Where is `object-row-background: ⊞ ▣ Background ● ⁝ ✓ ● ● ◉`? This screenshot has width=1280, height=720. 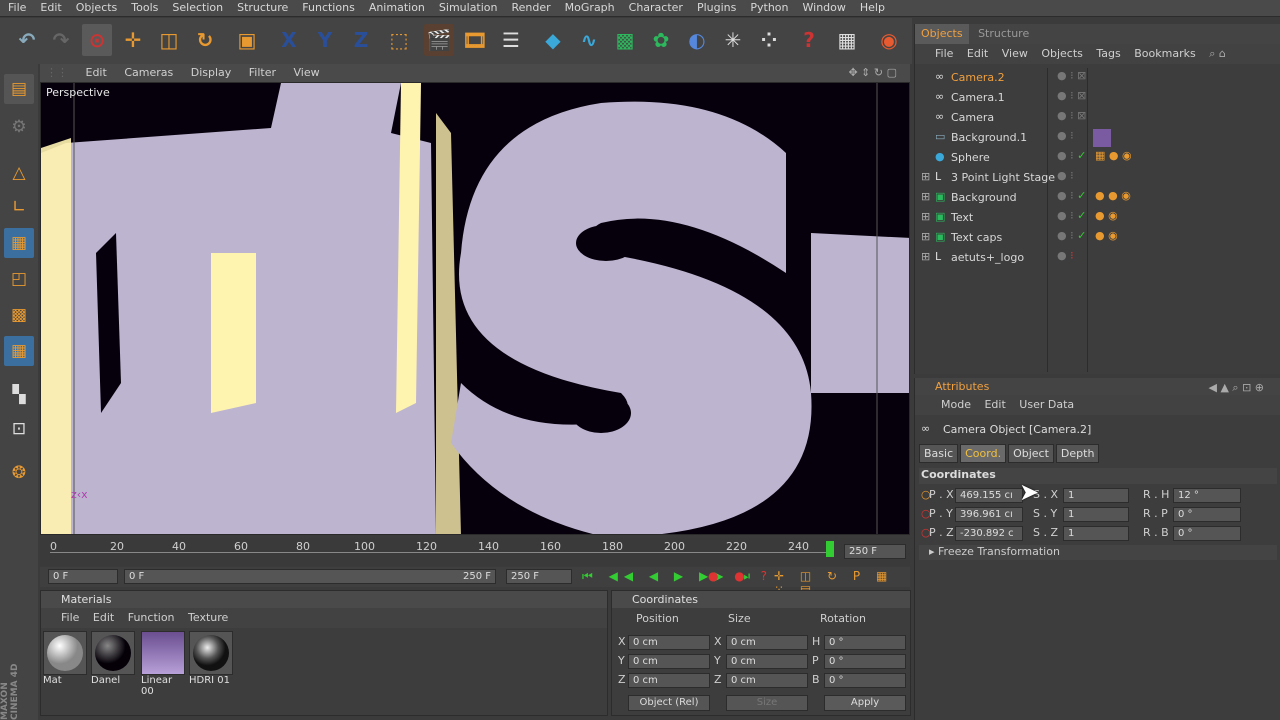 object-row-background: ⊞ ▣ Background ● ⁝ ✓ ● ● ◉ is located at coordinates (1100, 198).